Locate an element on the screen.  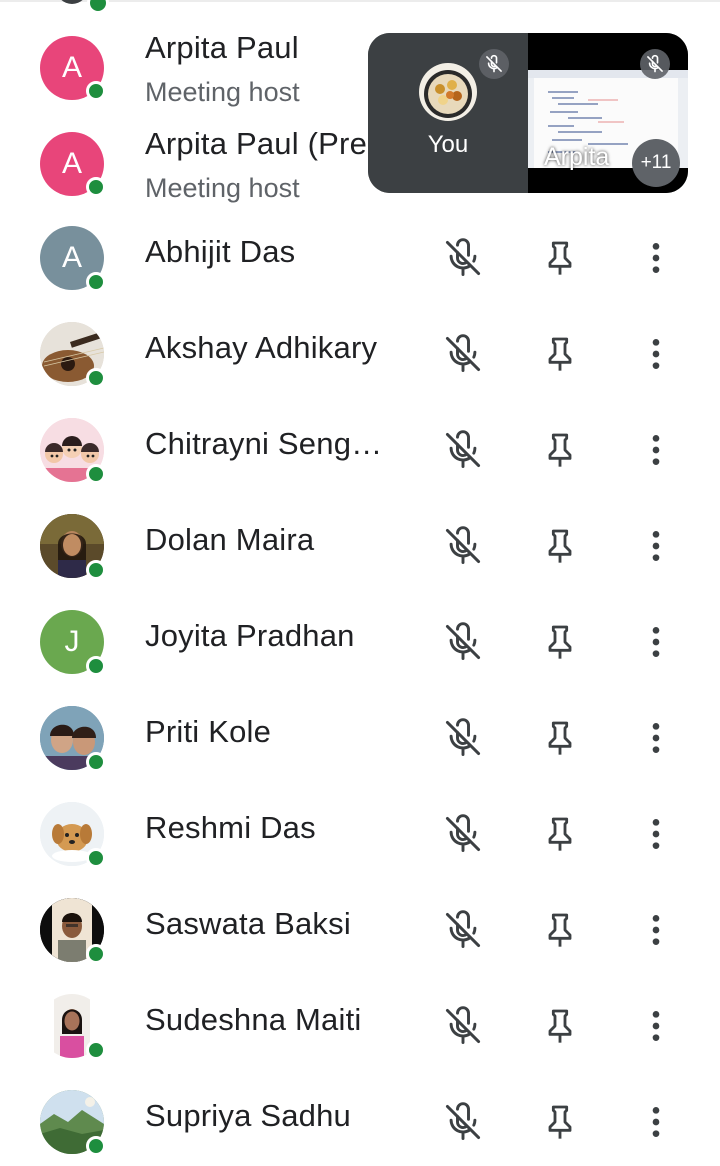
floating-video-panel: You Arpita +11 is located at coordinates (528, 113).